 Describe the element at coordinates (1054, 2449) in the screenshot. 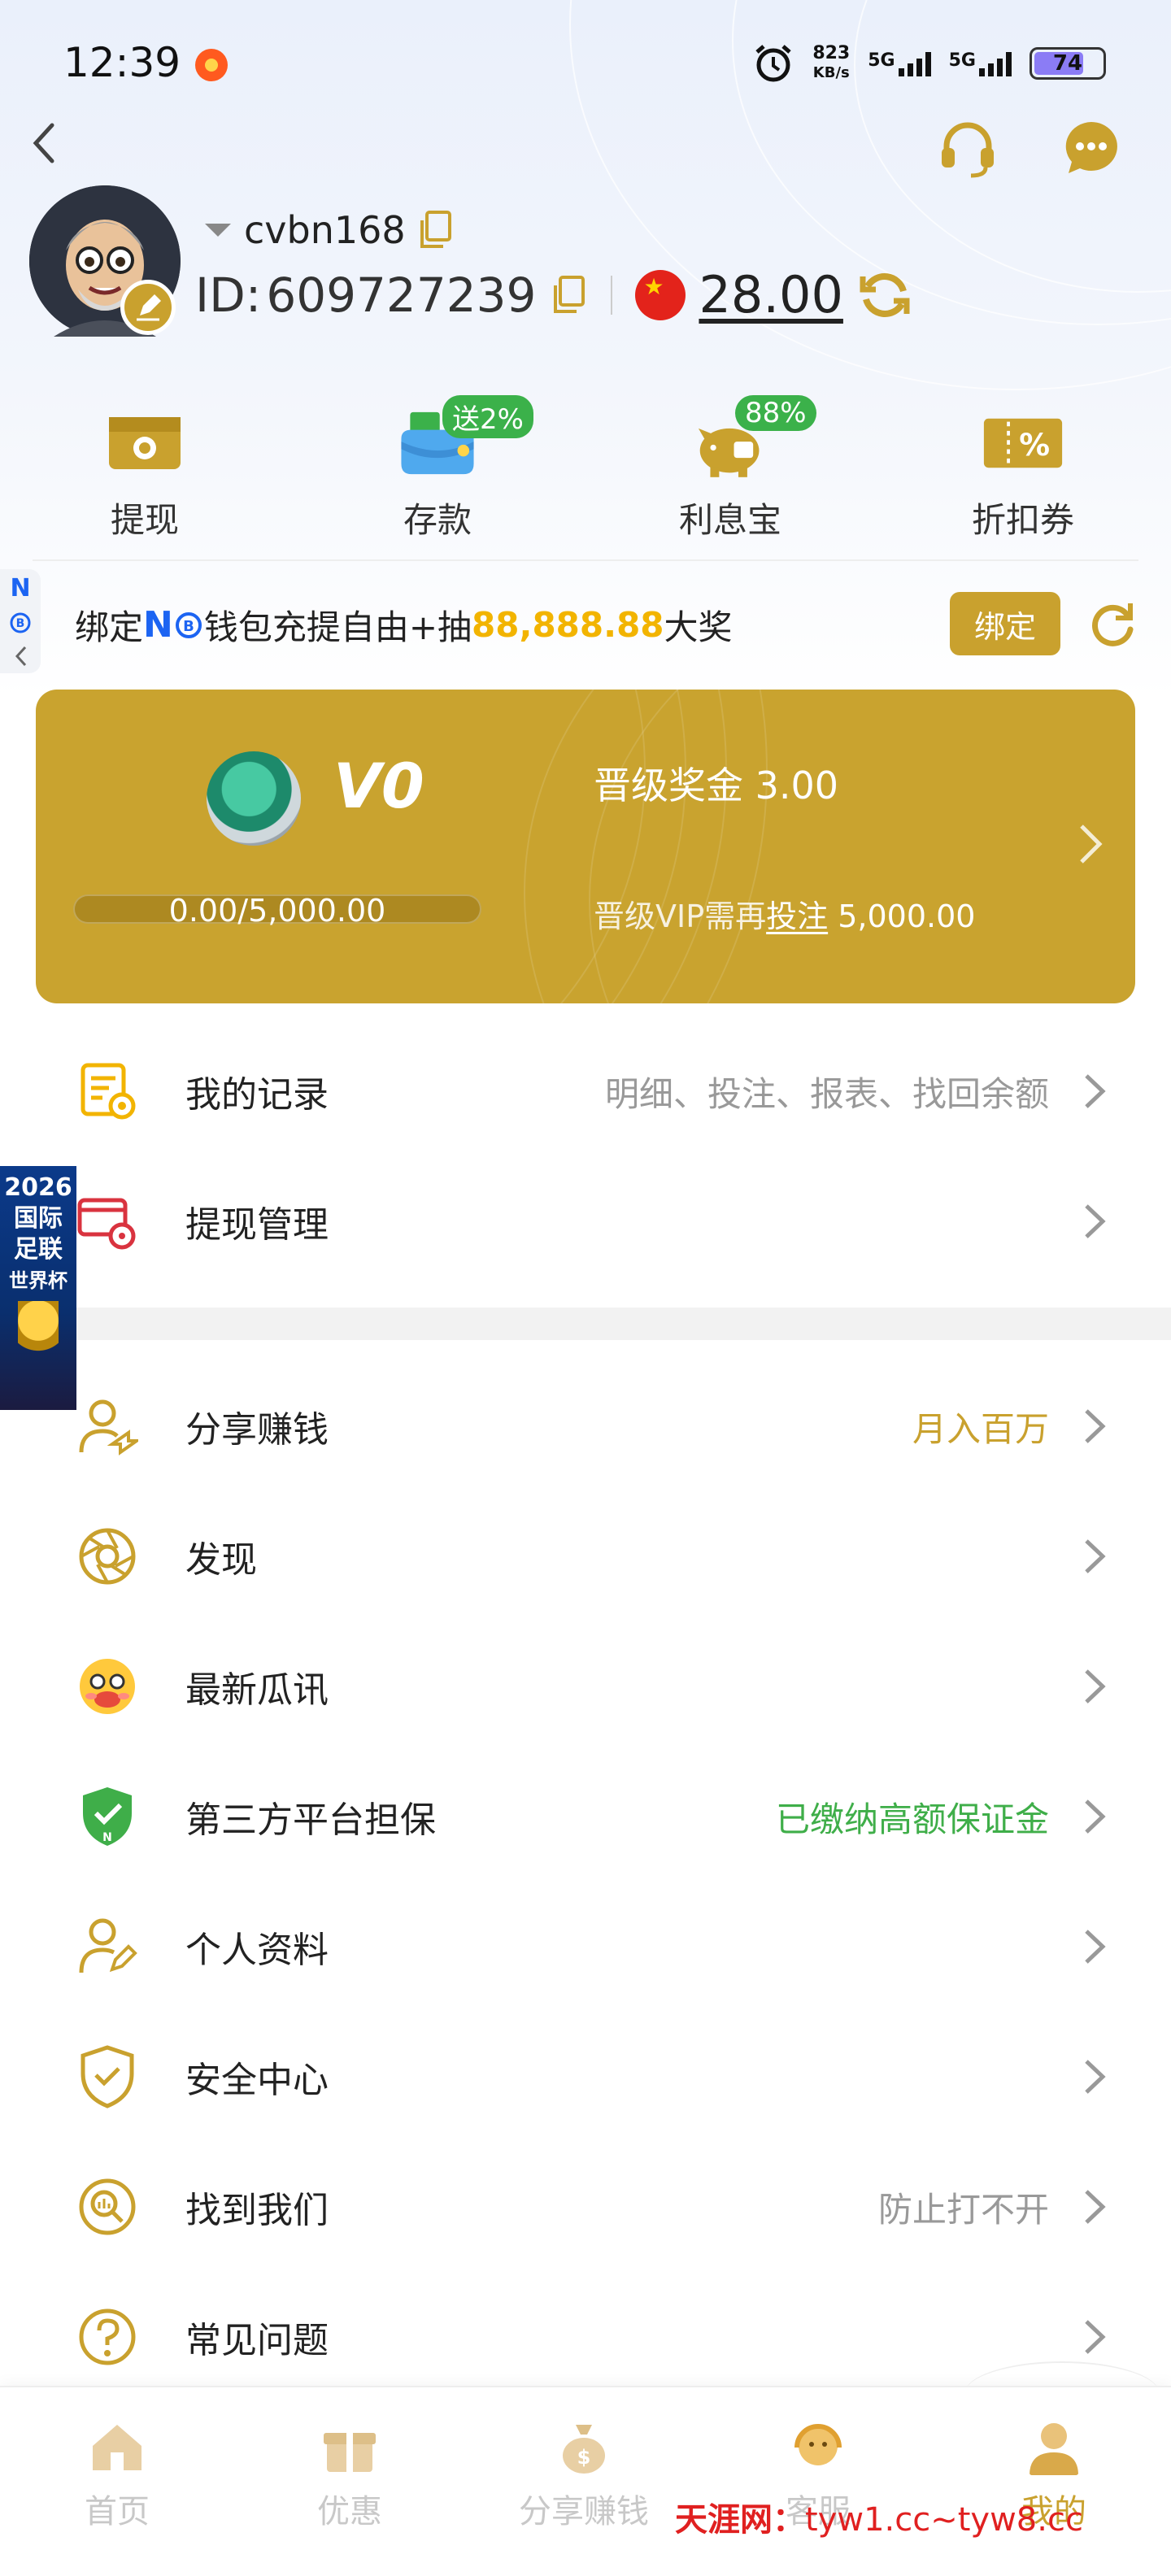

I see `user-profile-icon` at that location.